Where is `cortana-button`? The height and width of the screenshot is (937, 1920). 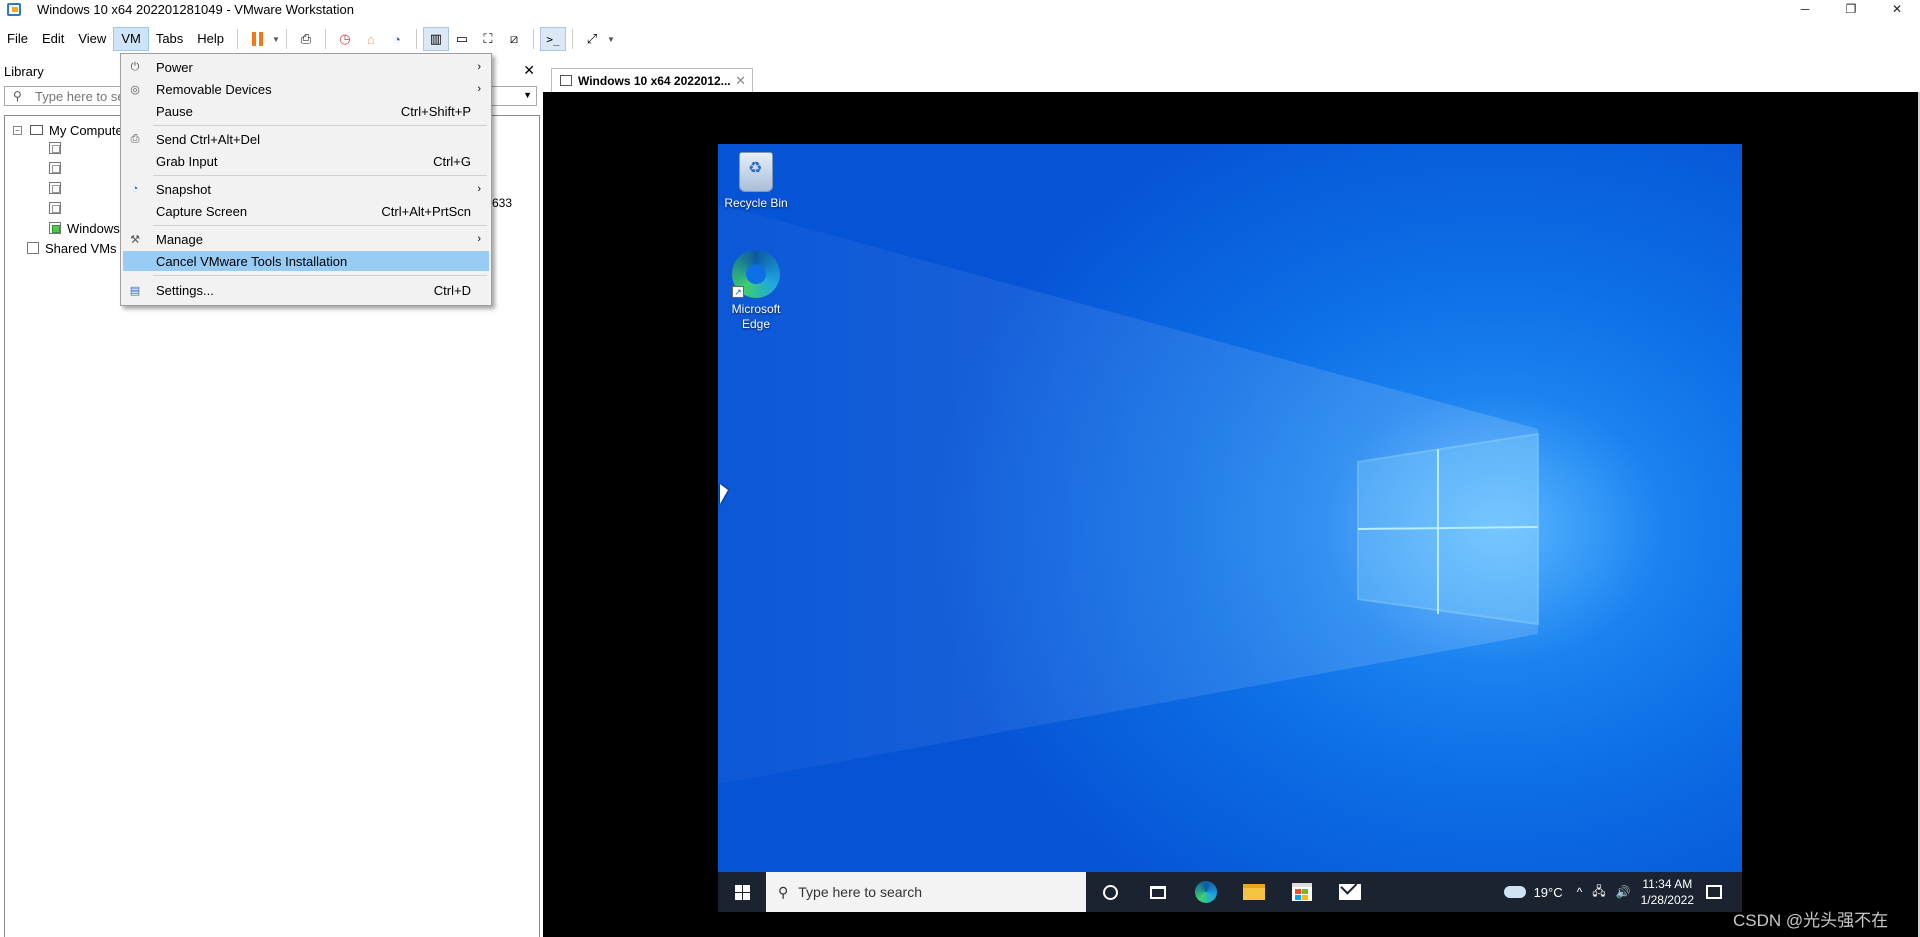
cortana-button is located at coordinates (1110, 892).